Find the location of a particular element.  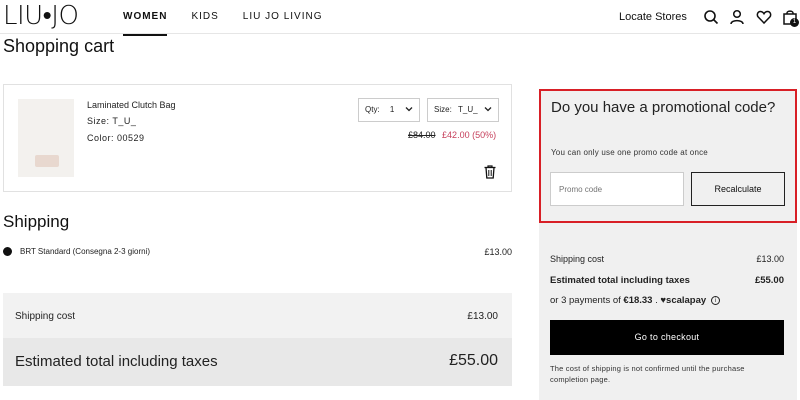

quantity-select: Qty: 1 is located at coordinates (389, 110).